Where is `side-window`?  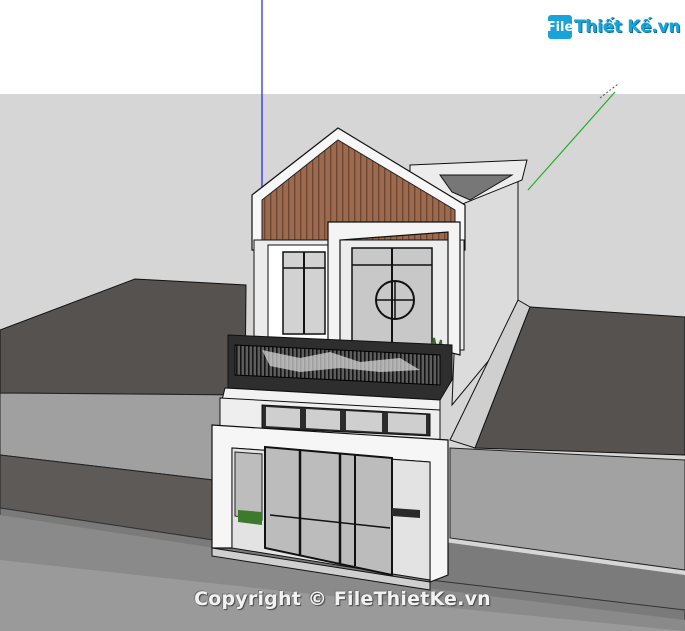 side-window is located at coordinates (248, 486).